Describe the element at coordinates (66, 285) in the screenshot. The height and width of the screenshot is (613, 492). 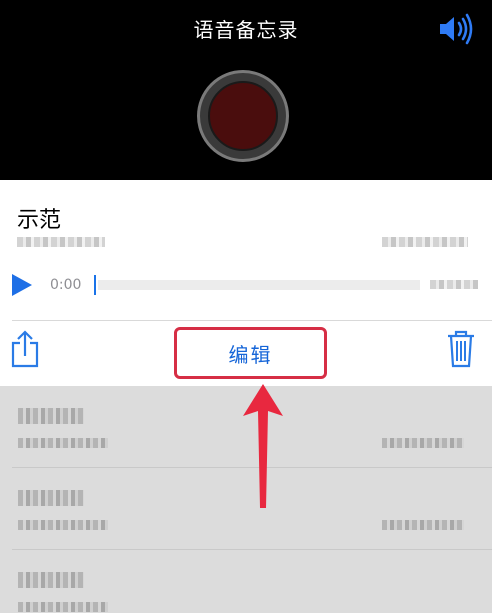
I see `playback-start-time: 0:00` at that location.